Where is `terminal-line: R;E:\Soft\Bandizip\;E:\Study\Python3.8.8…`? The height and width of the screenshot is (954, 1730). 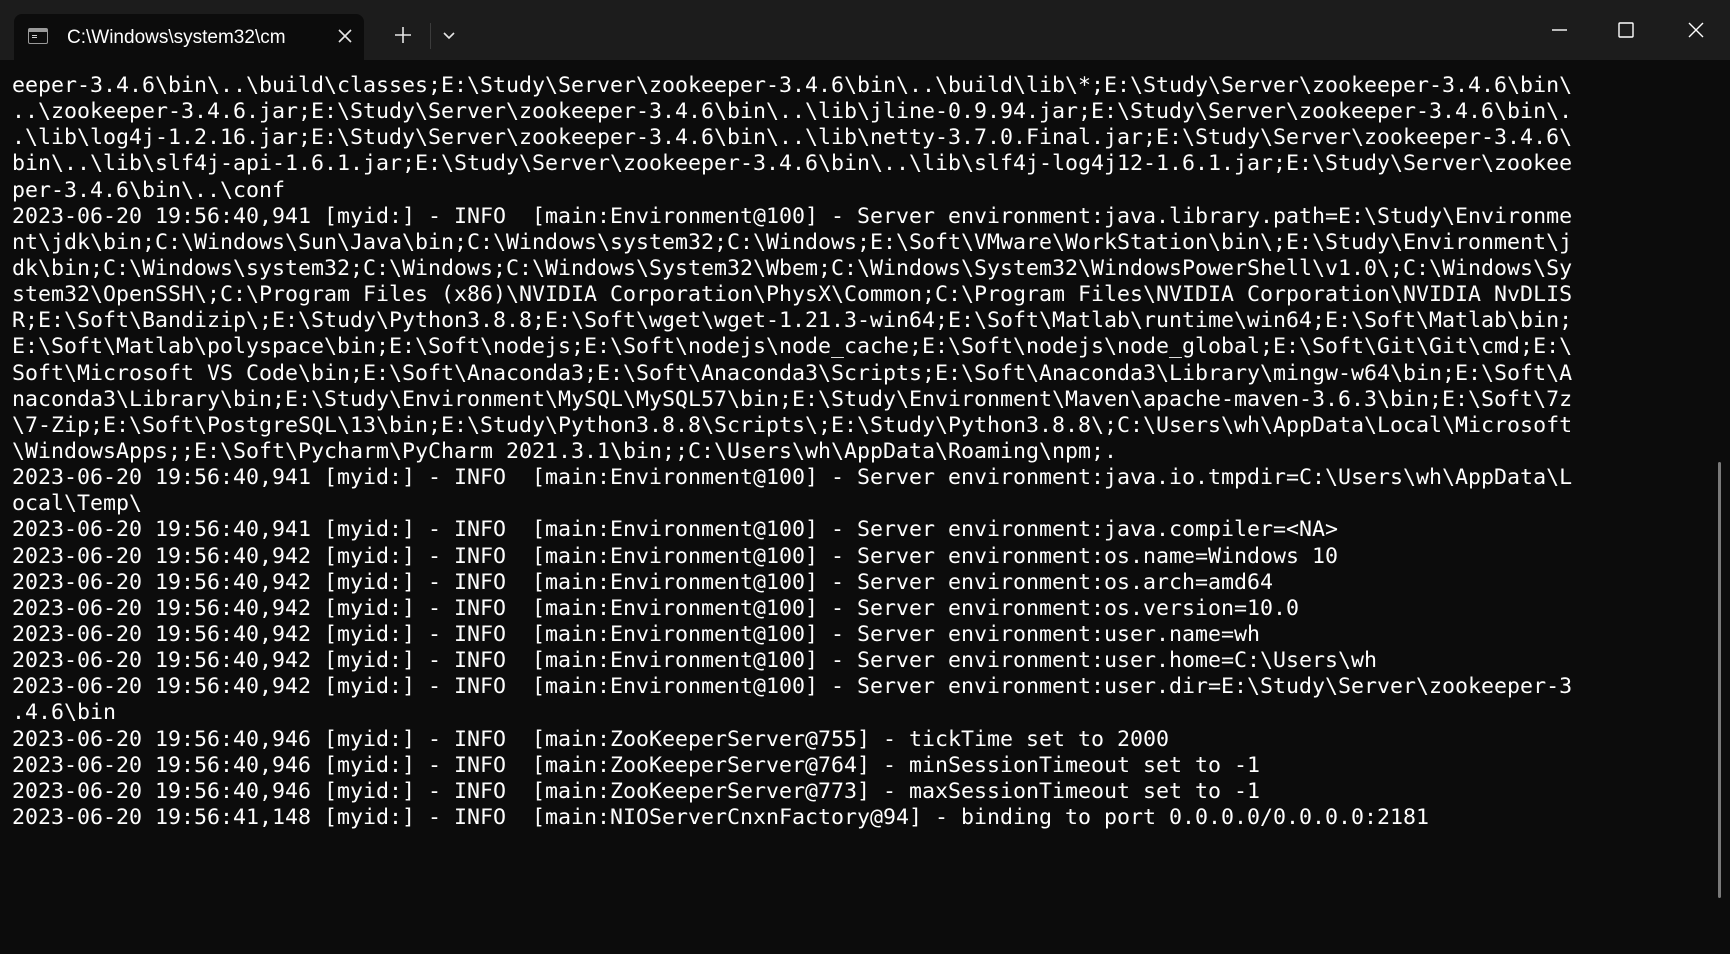
terminal-line: R;E:\Soft\Bandizip\;E:\Study\Python3.8.8… is located at coordinates (792, 321).